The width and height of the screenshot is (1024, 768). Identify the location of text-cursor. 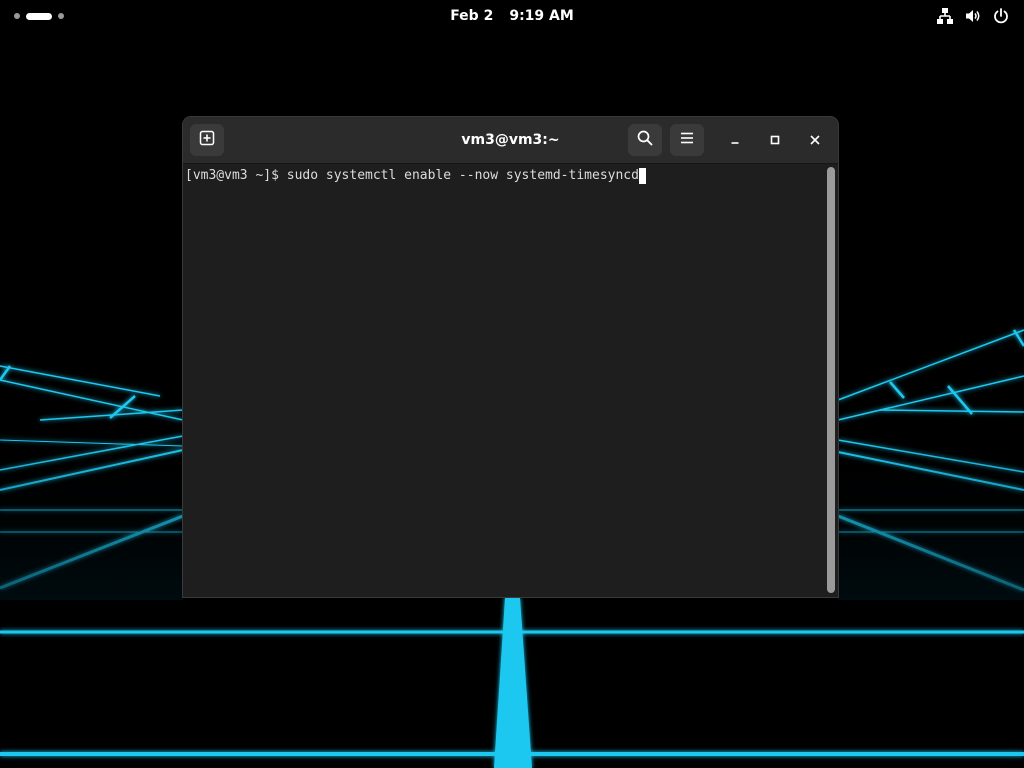
(642, 176).